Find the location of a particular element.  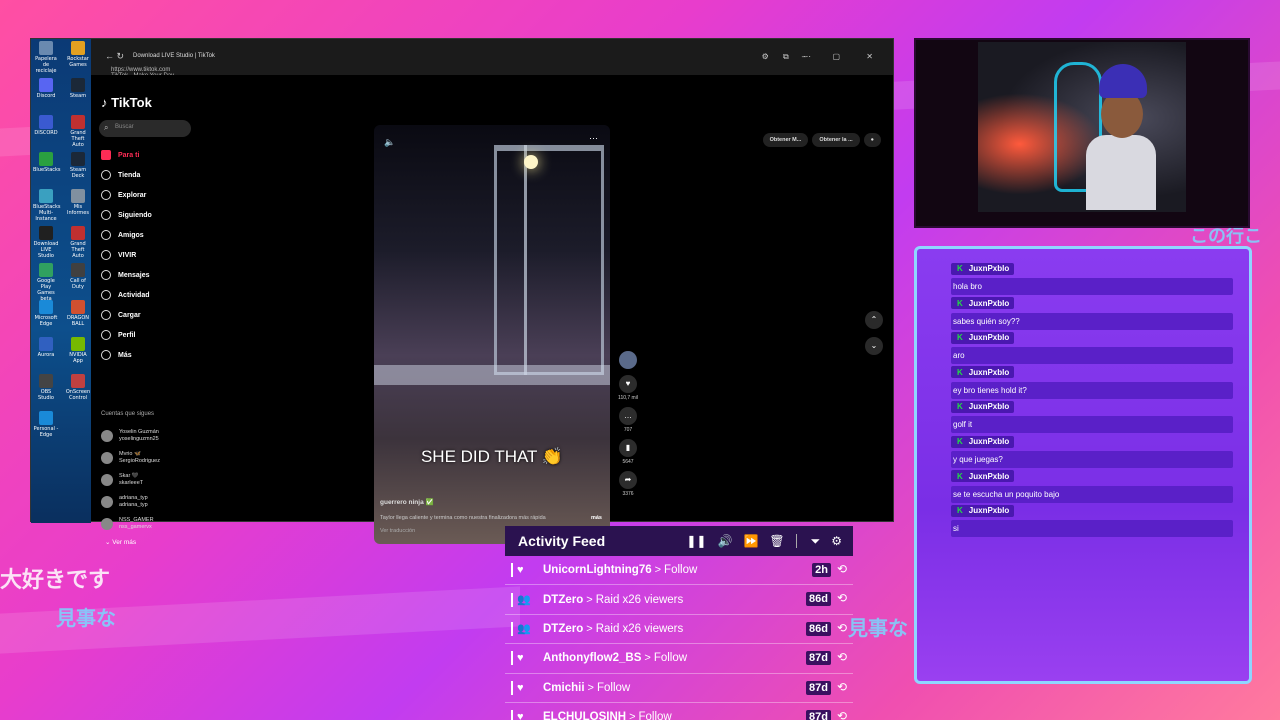

following-account: Mvrio 🦋 SergioRodriguez is located at coordinates (130, 458).